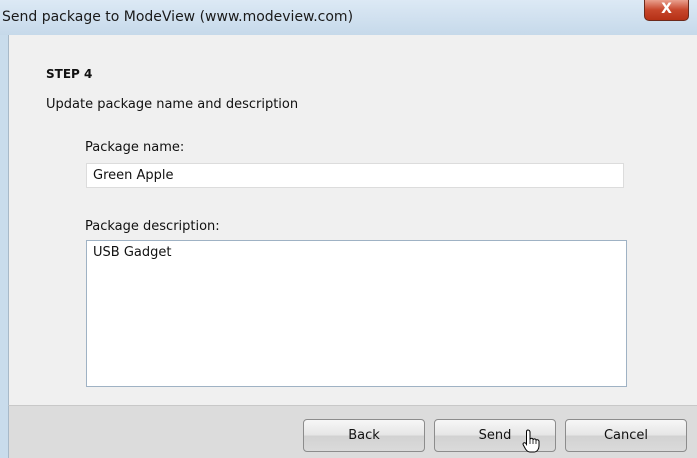 The height and width of the screenshot is (458, 697). I want to click on step-title: STEP 4, so click(69, 74).